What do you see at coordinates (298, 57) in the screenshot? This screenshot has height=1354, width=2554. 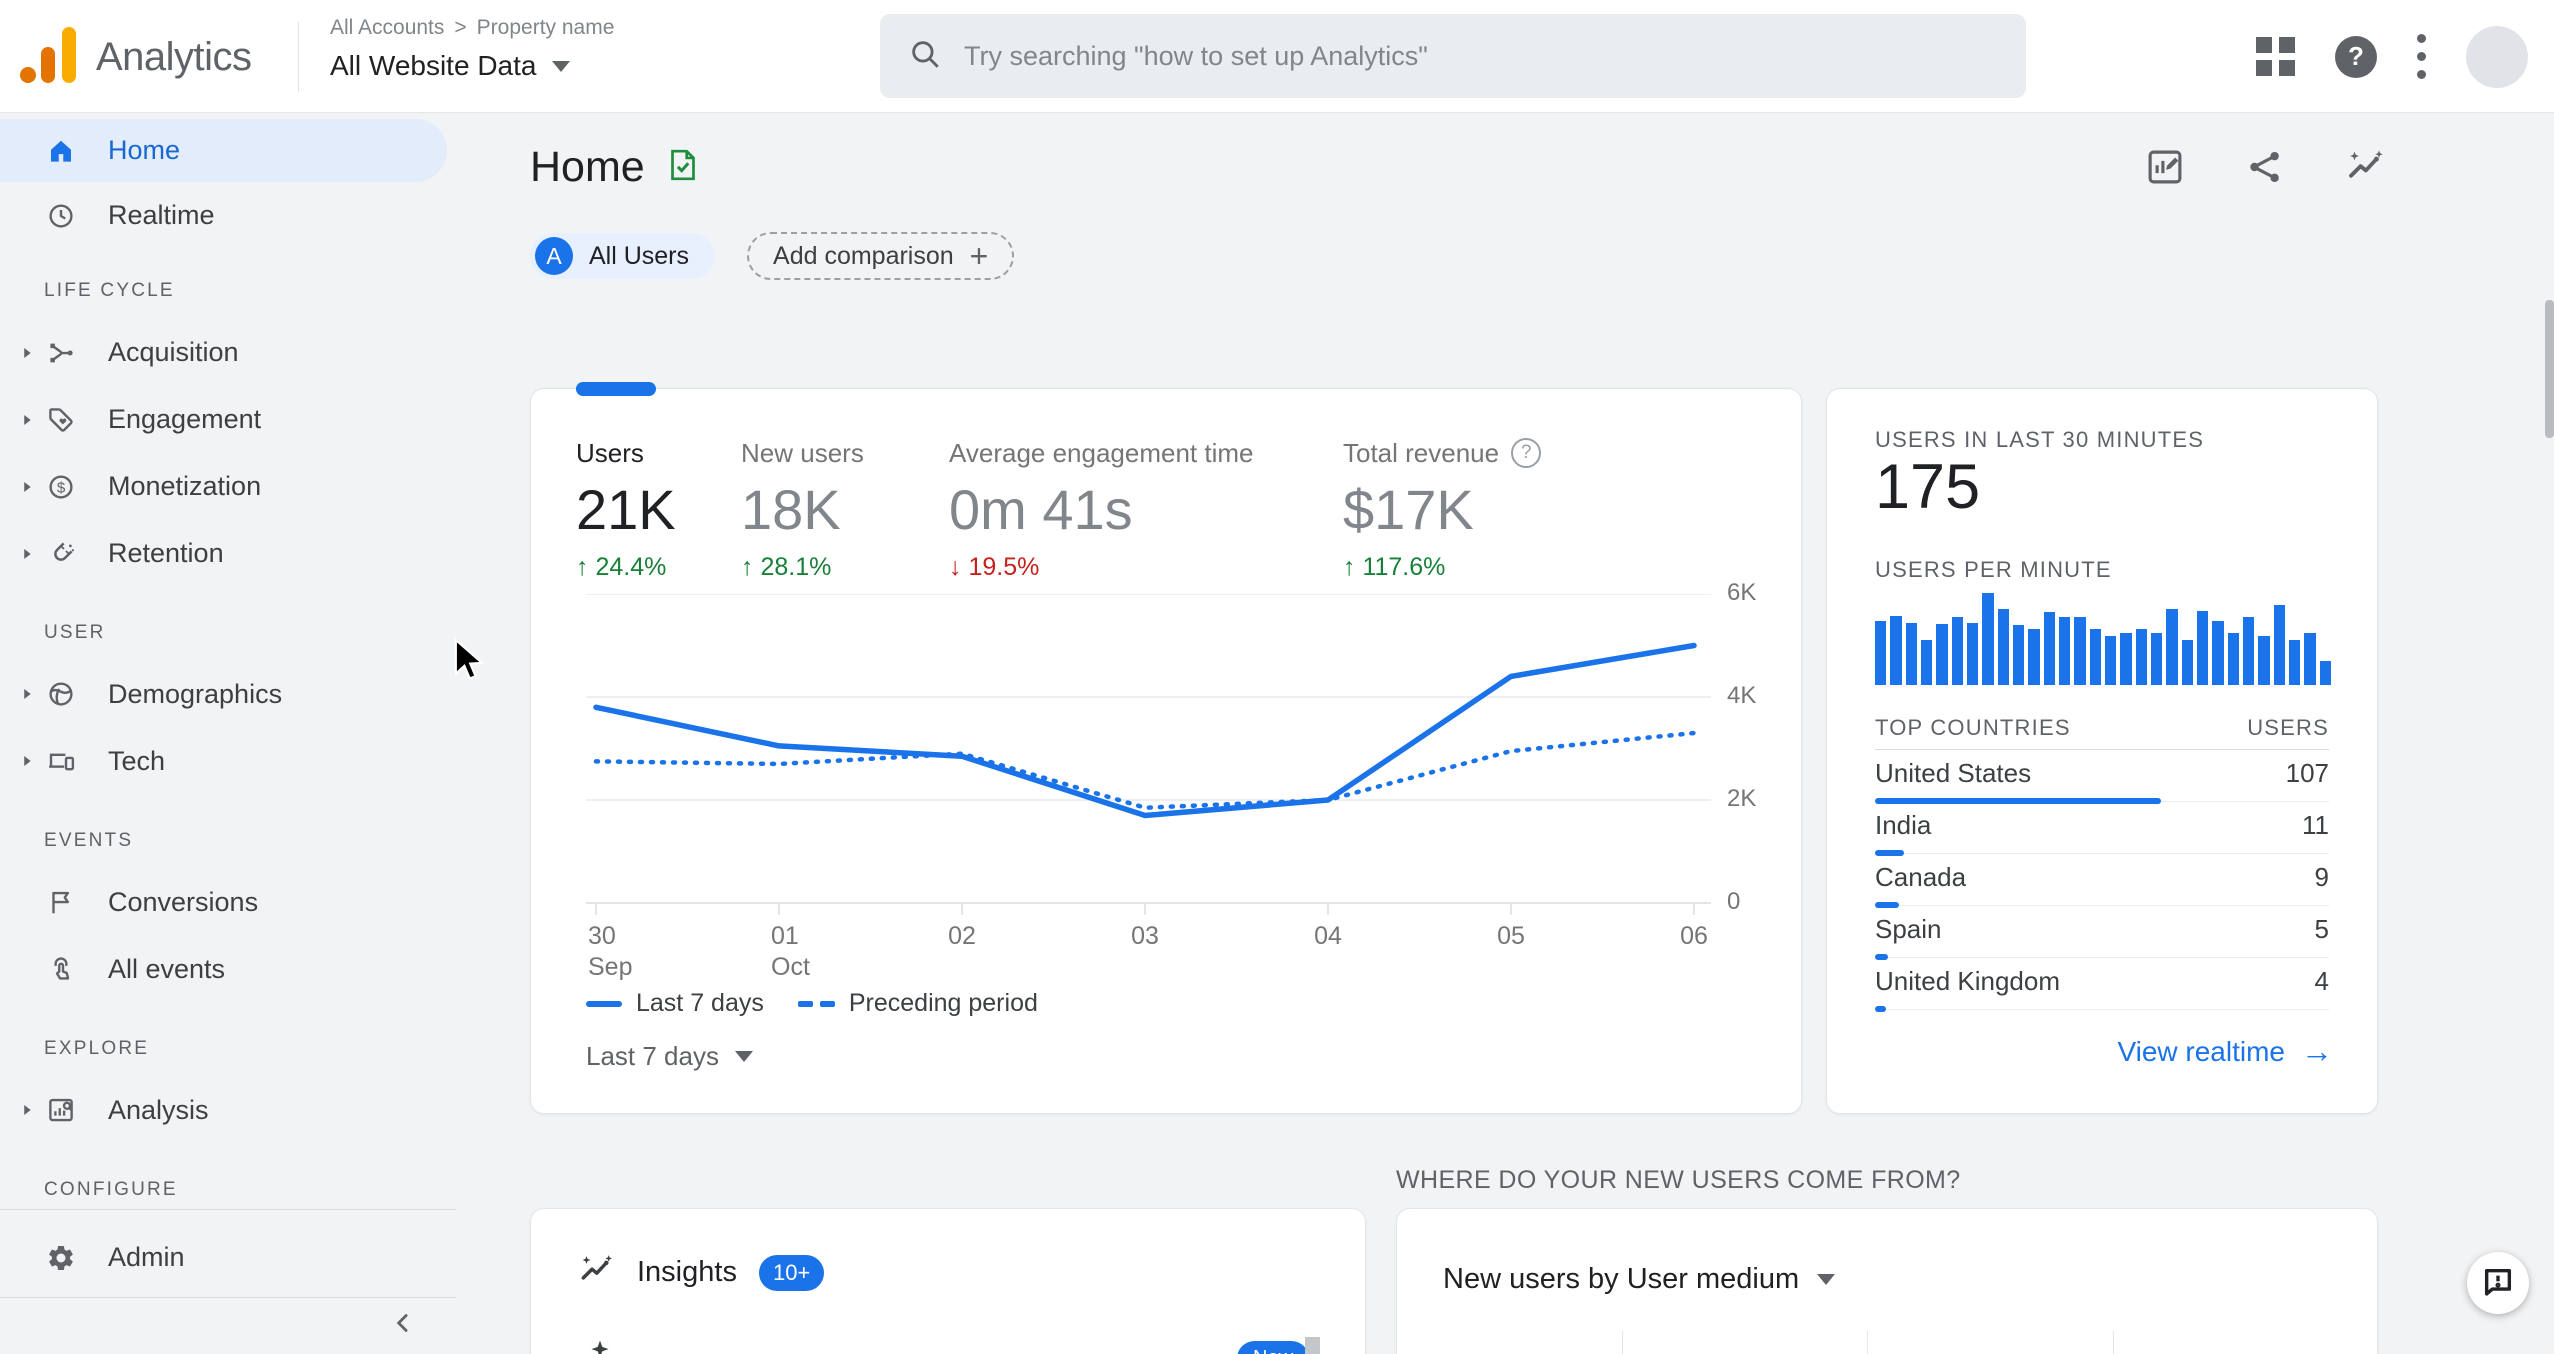 I see `header-divider` at bounding box center [298, 57].